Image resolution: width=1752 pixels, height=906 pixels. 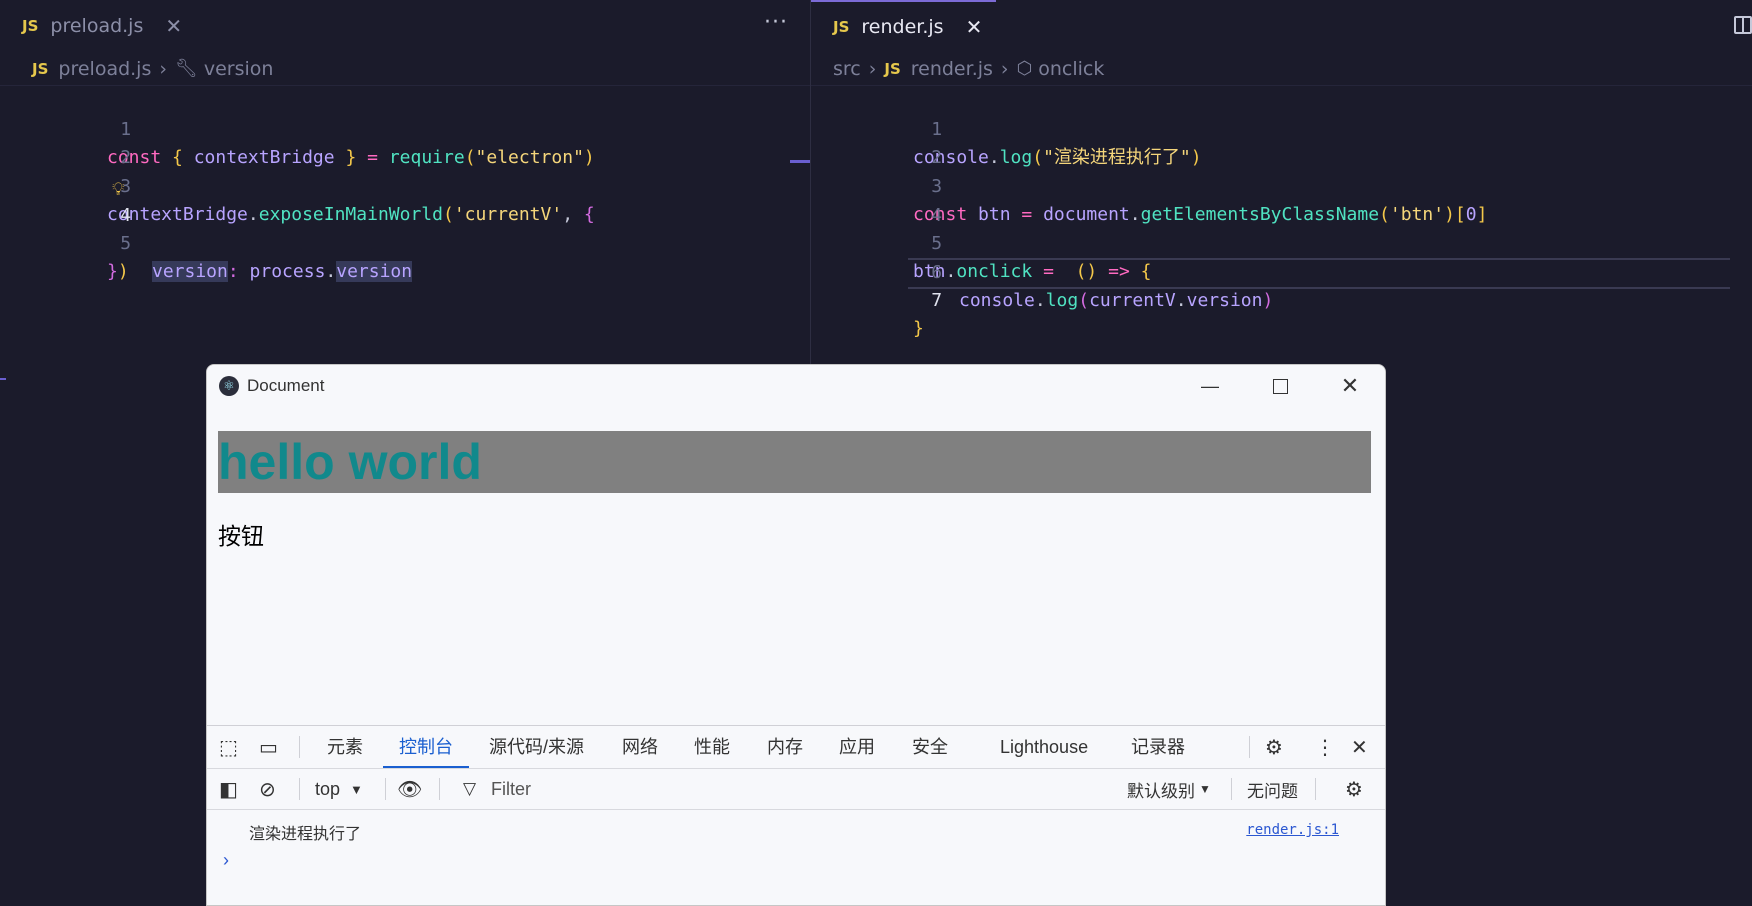 What do you see at coordinates (776, 22) in the screenshot?
I see `more-actions-icon: ···` at bounding box center [776, 22].